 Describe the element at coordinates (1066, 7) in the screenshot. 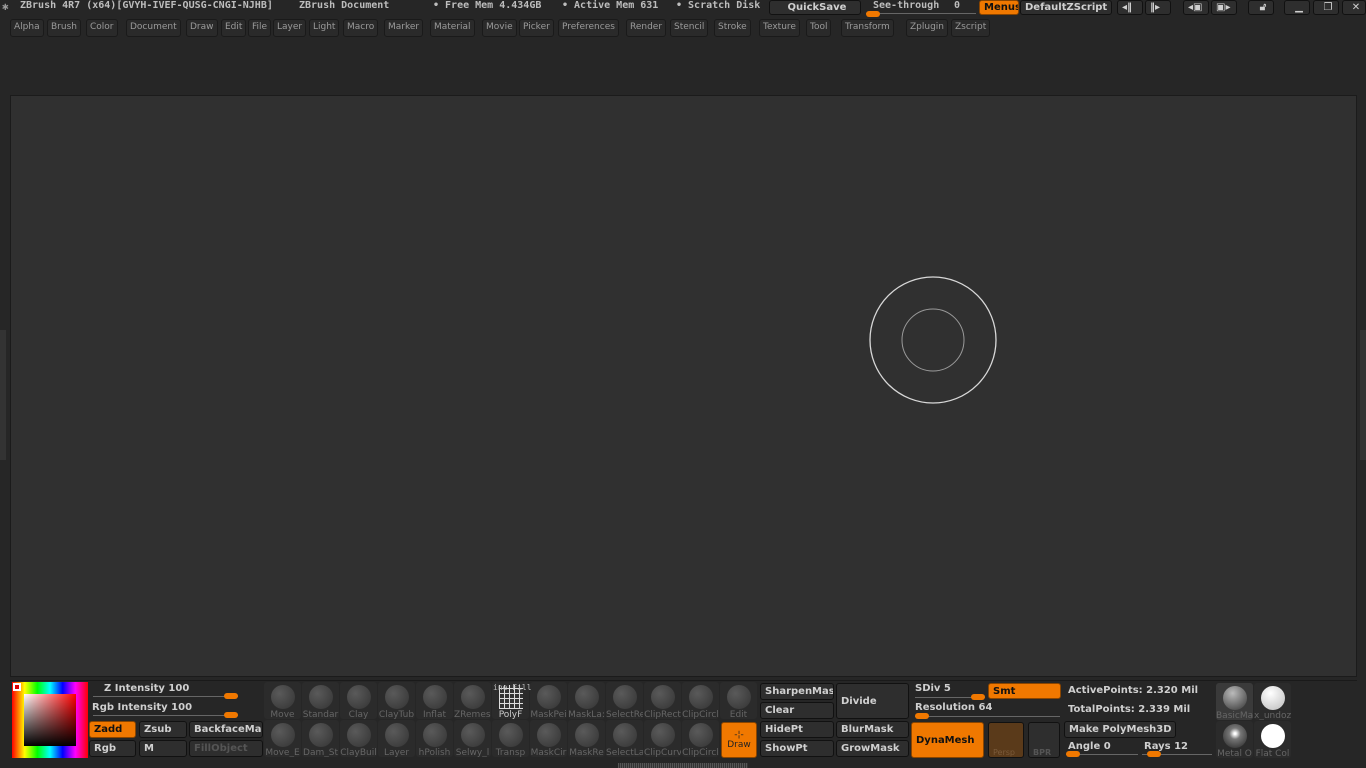

I see `default-zscript-button: DefaultZScript` at that location.